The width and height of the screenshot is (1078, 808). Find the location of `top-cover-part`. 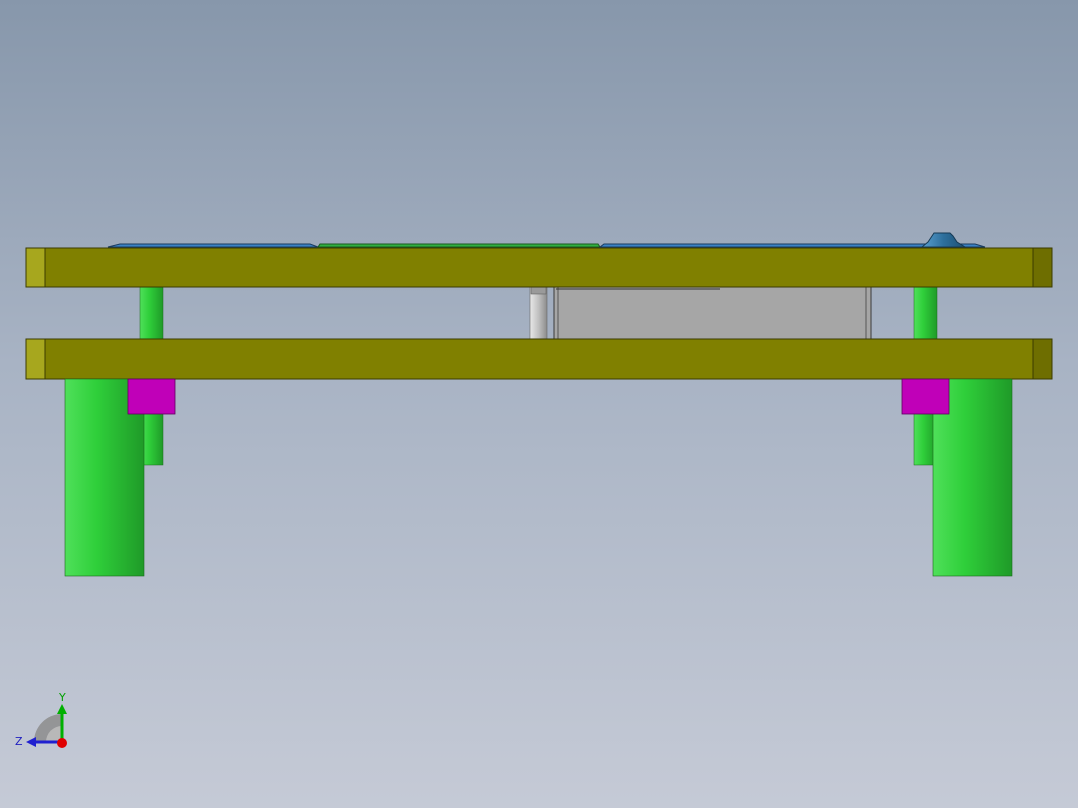

top-cover-part is located at coordinates (546, 245).